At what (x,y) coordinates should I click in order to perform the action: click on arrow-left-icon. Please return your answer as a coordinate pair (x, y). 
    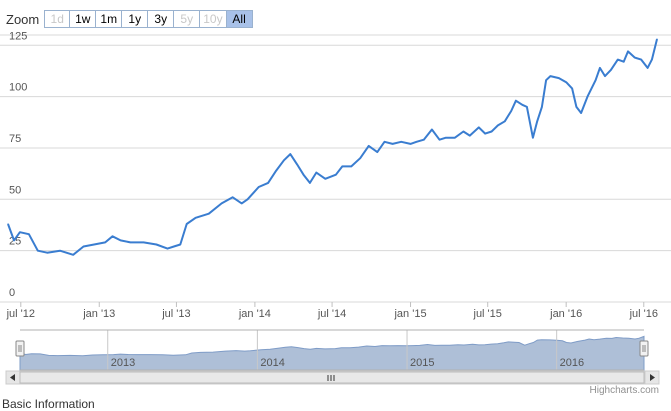
    Looking at the image, I should click on (13, 377).